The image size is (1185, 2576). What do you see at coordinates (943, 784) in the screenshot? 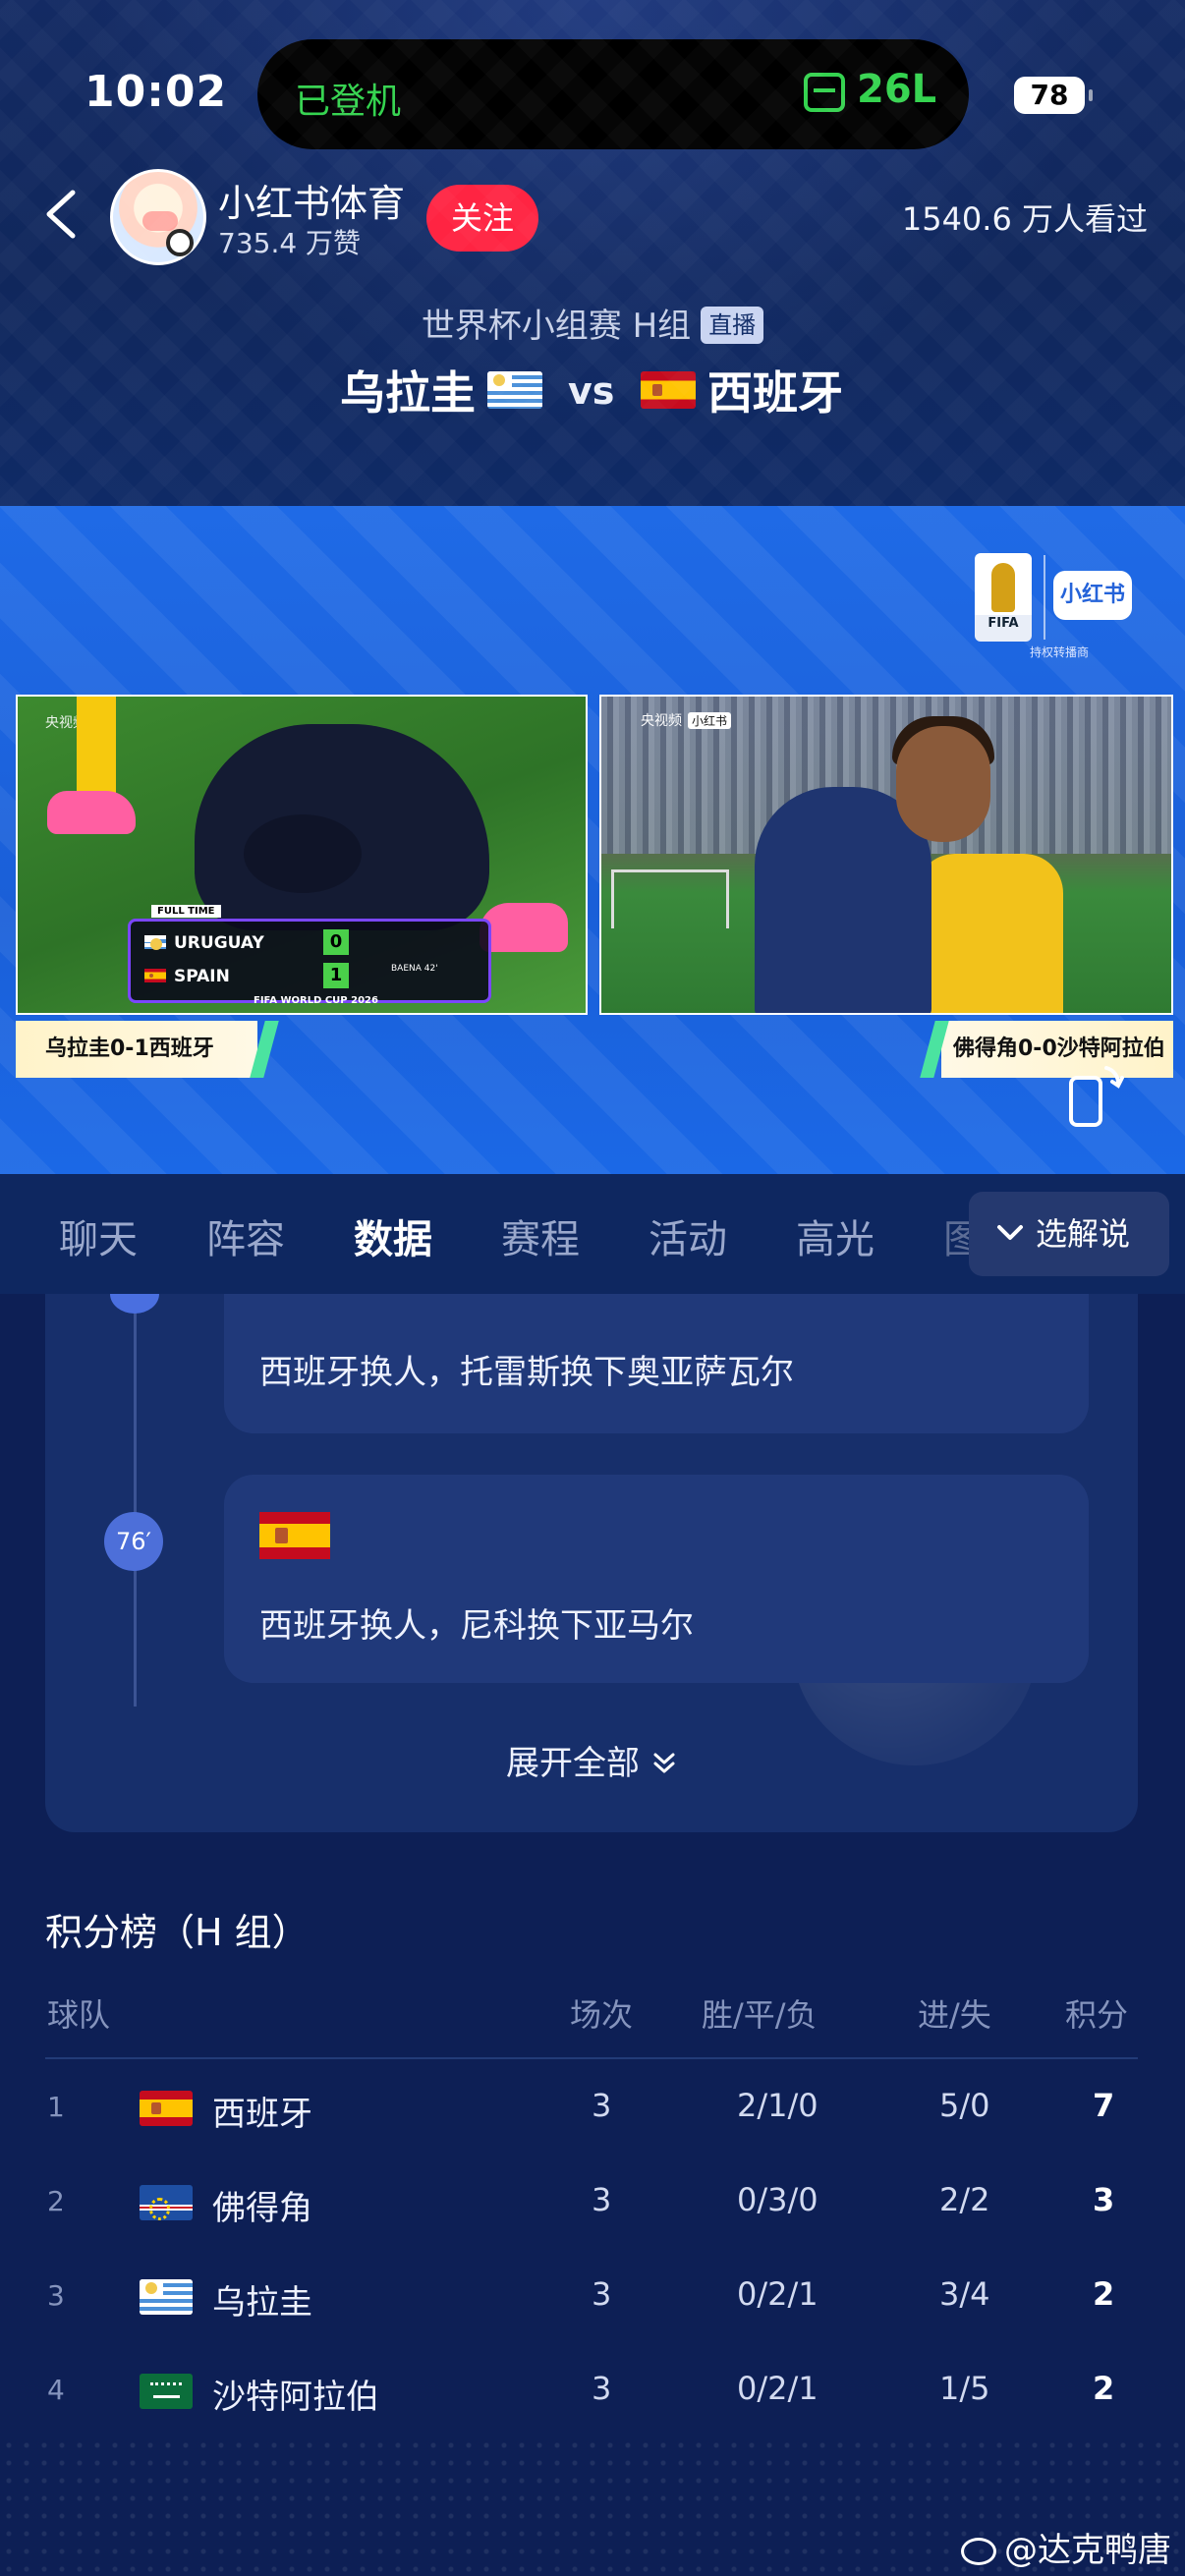
I see `player-face` at bounding box center [943, 784].